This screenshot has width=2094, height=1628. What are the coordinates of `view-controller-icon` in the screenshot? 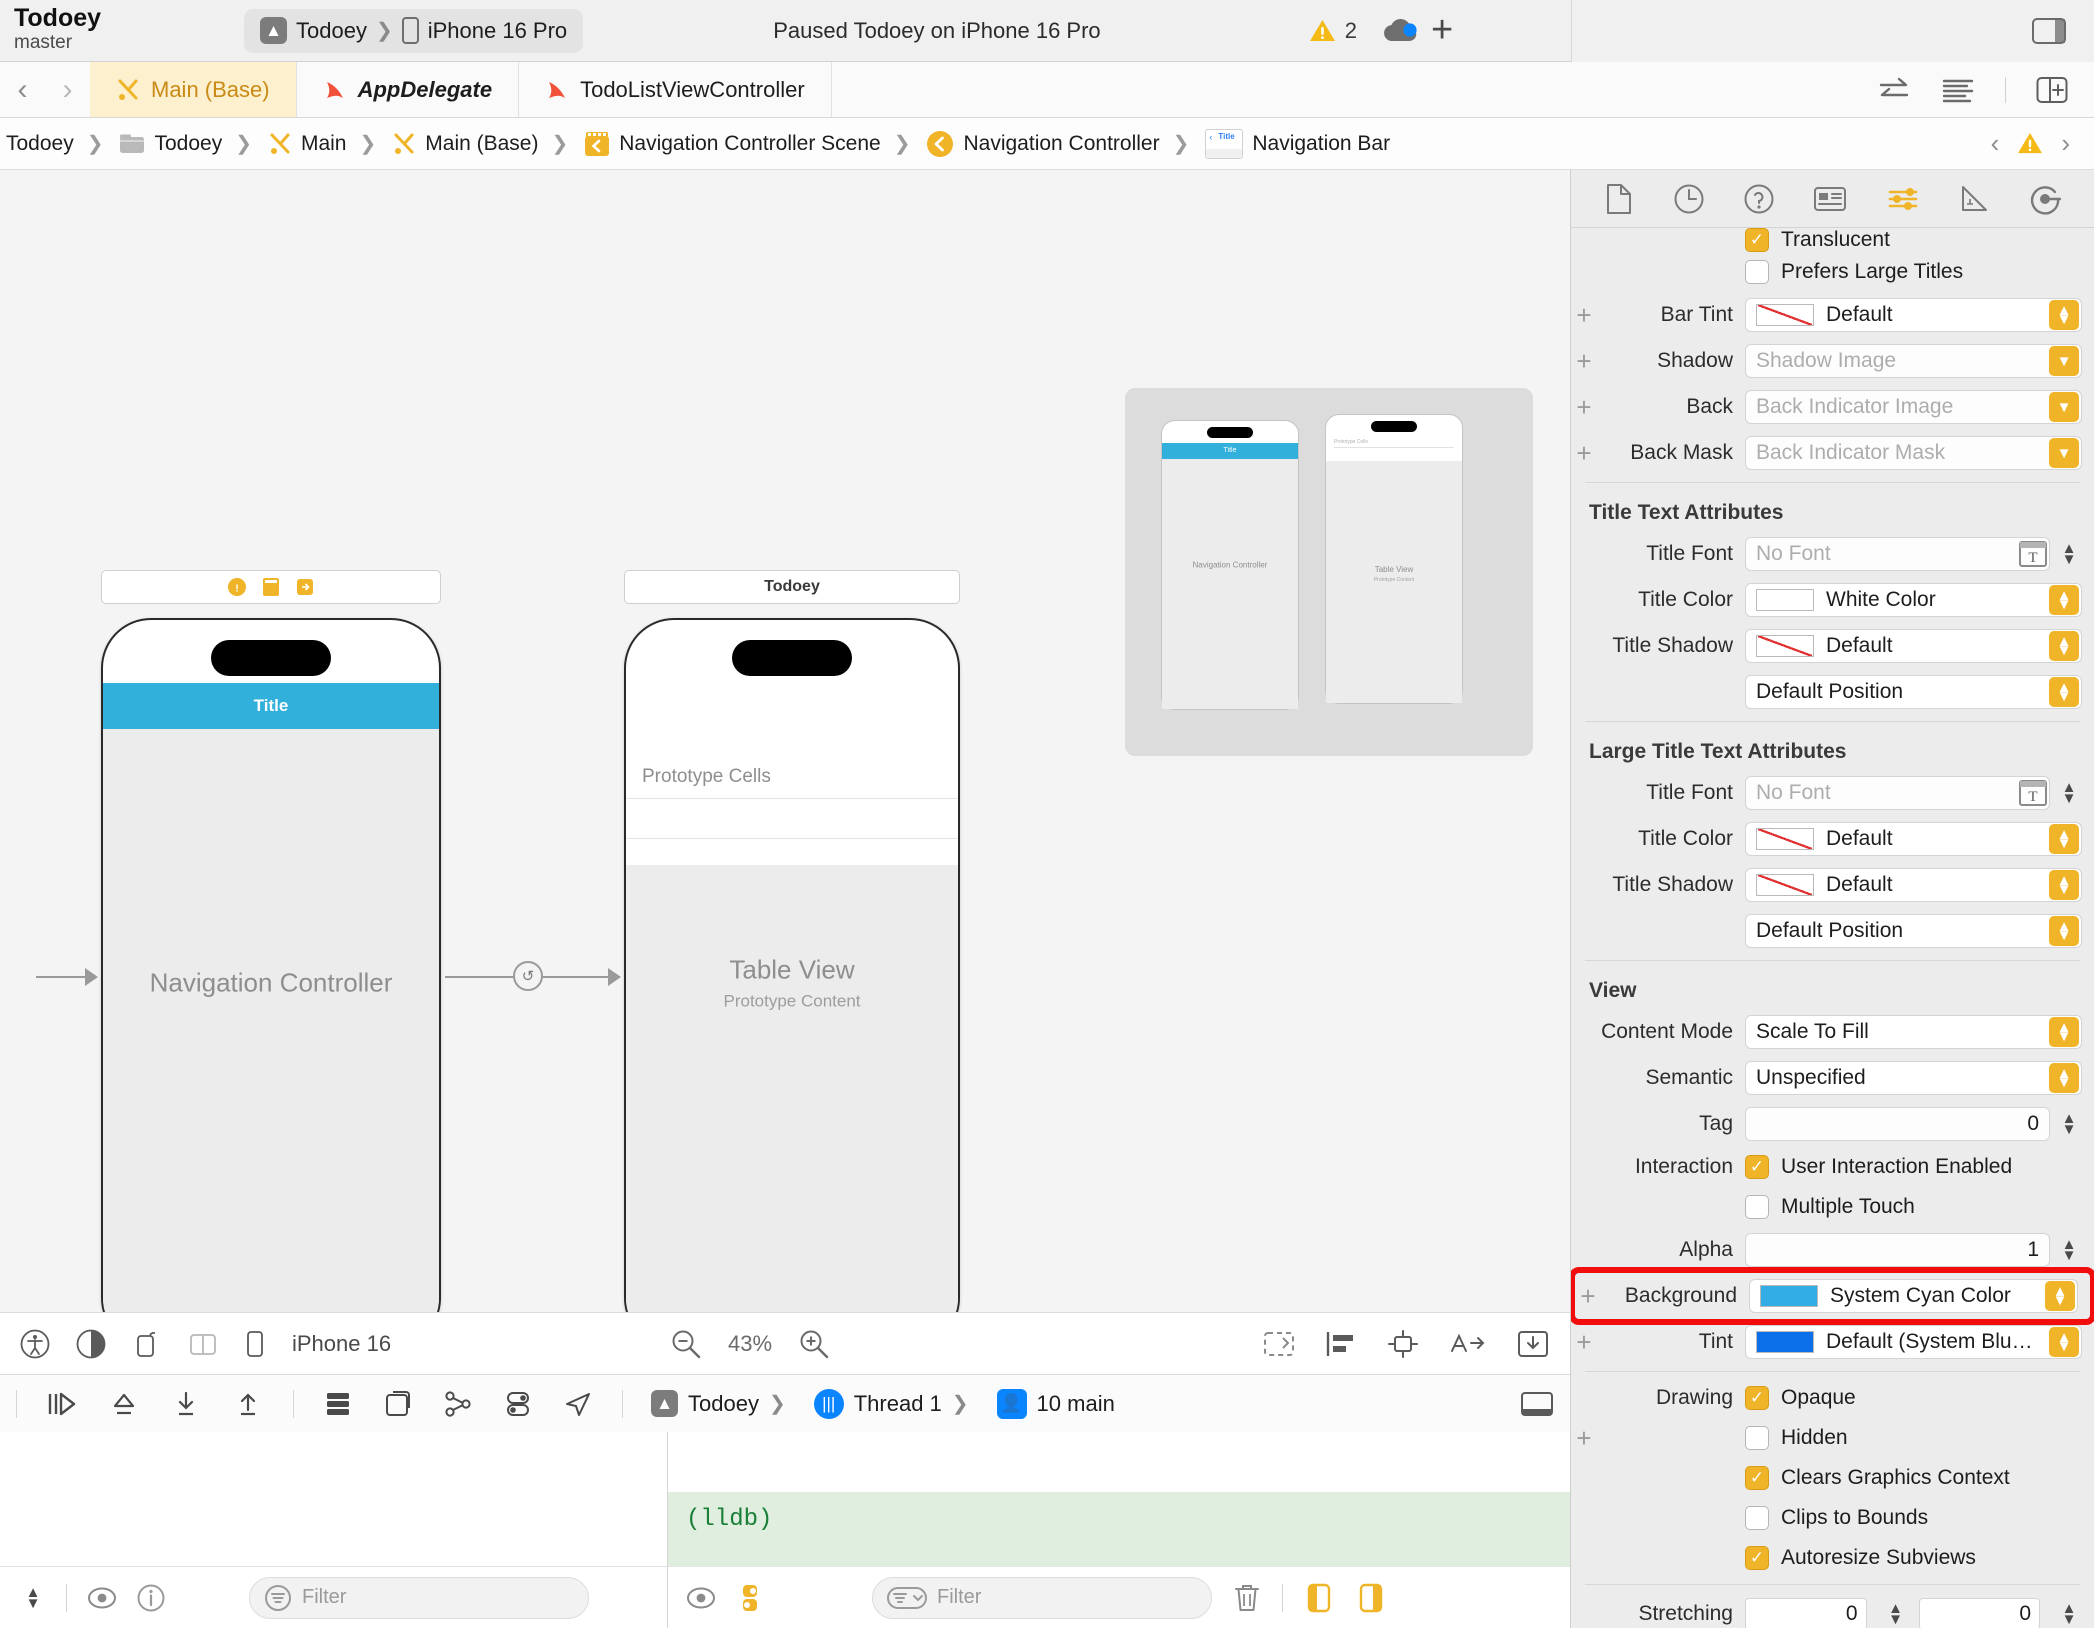 It's located at (271, 587).